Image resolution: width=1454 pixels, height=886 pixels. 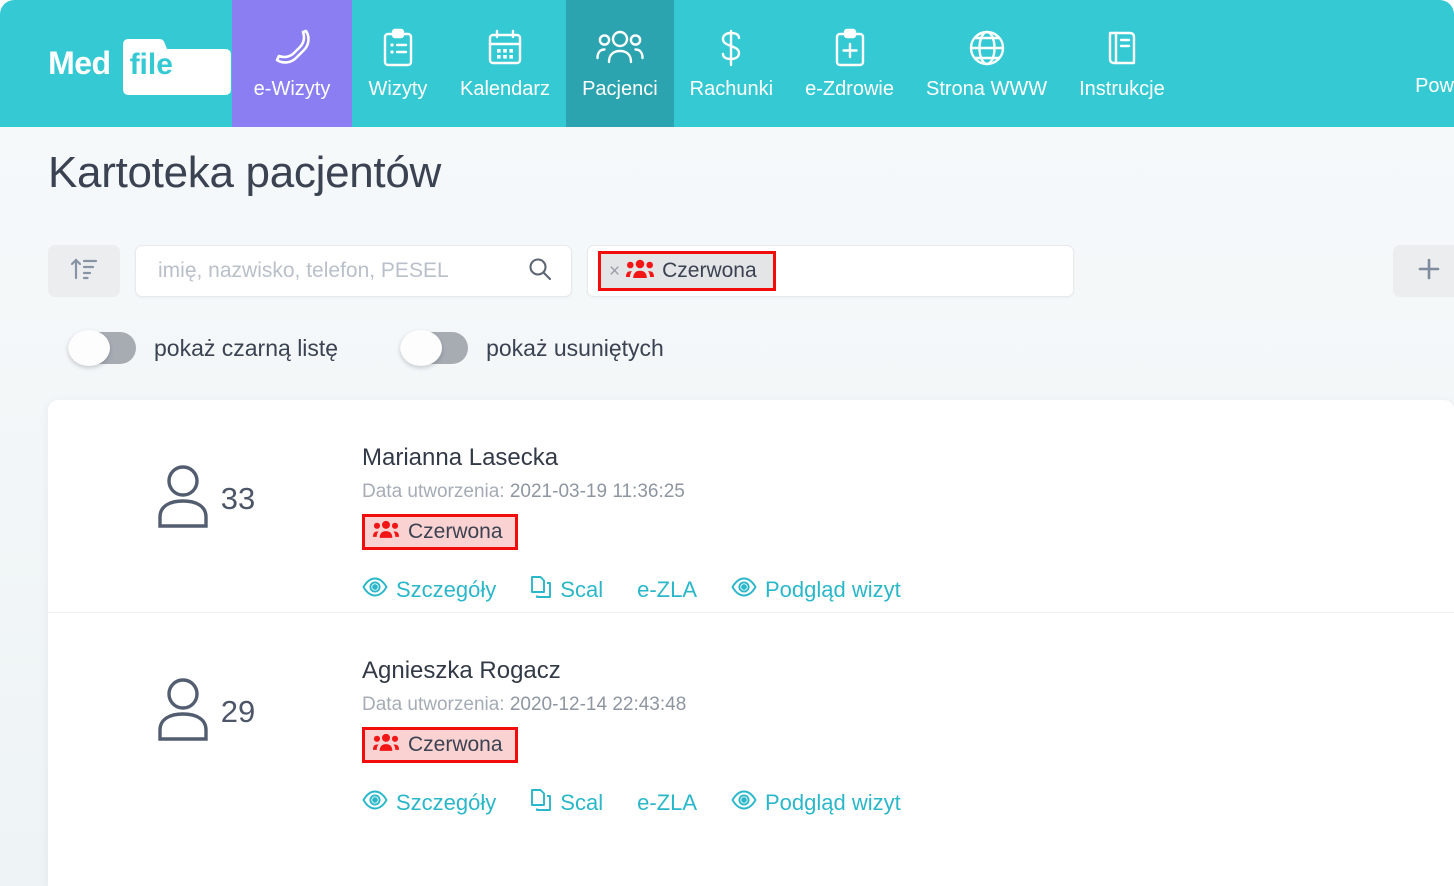 I want to click on nav-item-rachunki: Rachunki, so click(x=731, y=63).